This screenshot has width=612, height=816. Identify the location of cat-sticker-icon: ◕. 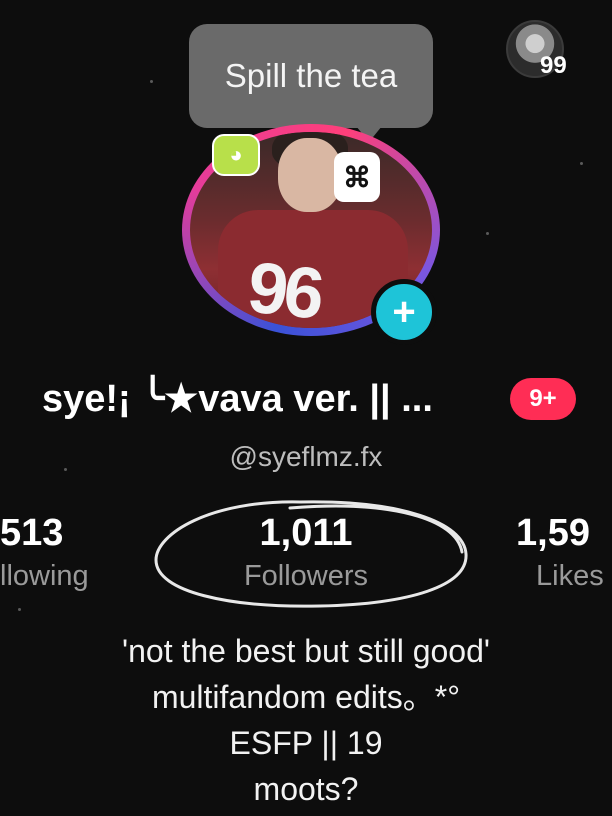
(236, 155).